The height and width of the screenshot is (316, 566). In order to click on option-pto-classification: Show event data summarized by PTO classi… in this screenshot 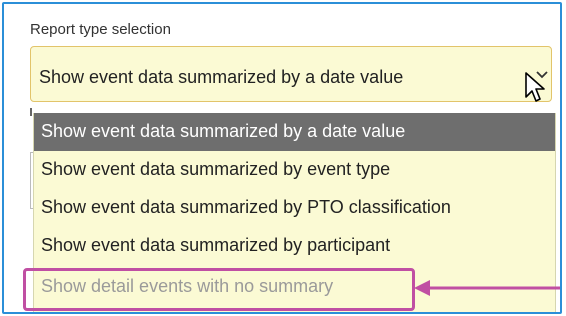, I will do `click(294, 208)`.